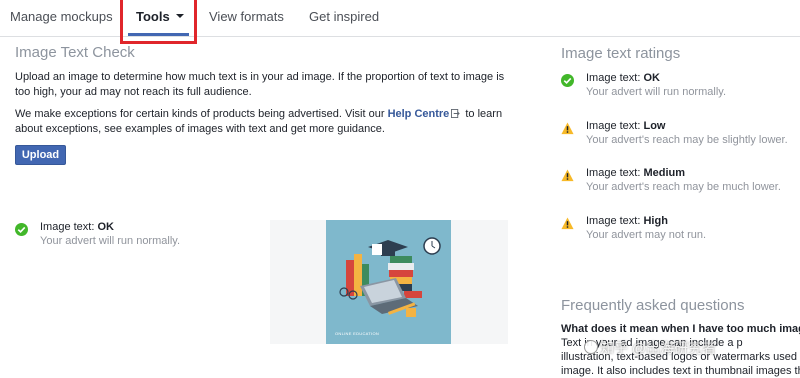 The height and width of the screenshot is (378, 800). Describe the element at coordinates (651, 78) in the screenshot. I see `rating-level: OK` at that location.